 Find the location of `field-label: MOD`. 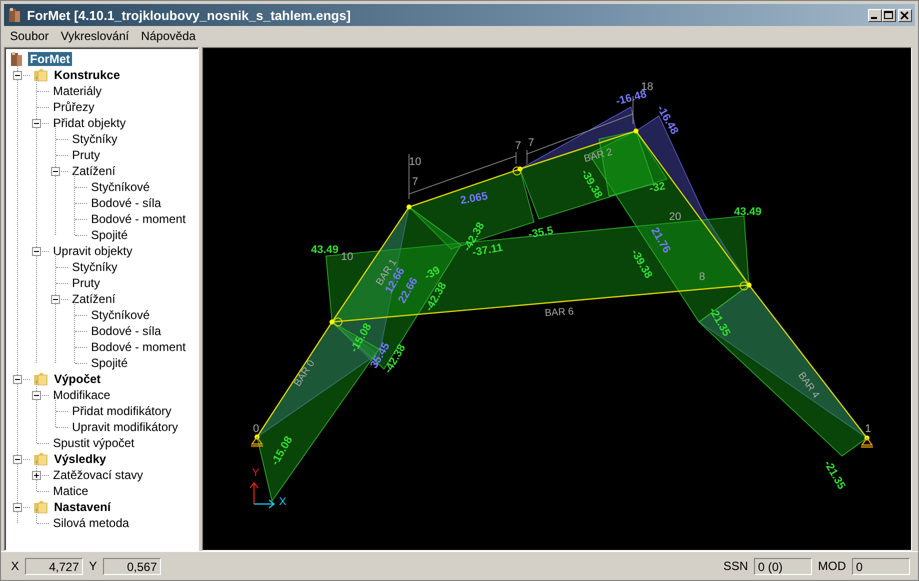

field-label: MOD is located at coordinates (832, 566).